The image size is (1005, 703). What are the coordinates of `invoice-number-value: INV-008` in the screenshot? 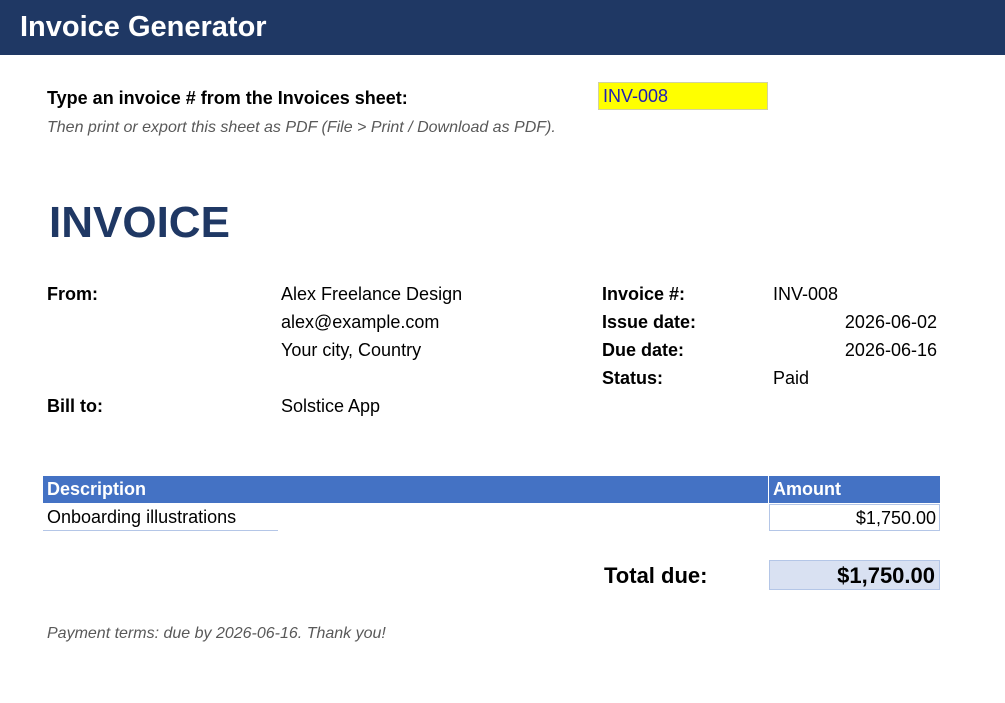 It's located at (806, 294).